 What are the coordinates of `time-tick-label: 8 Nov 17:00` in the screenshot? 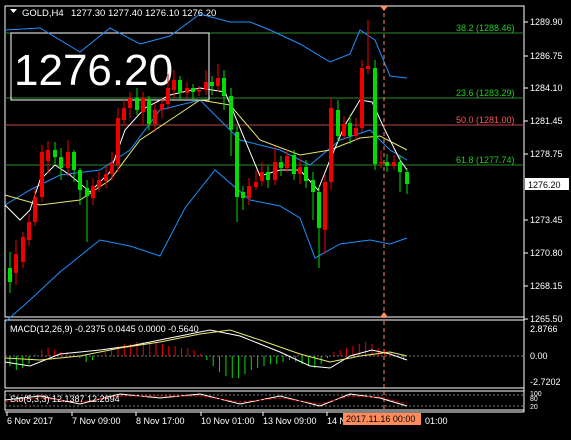 It's located at (160, 421).